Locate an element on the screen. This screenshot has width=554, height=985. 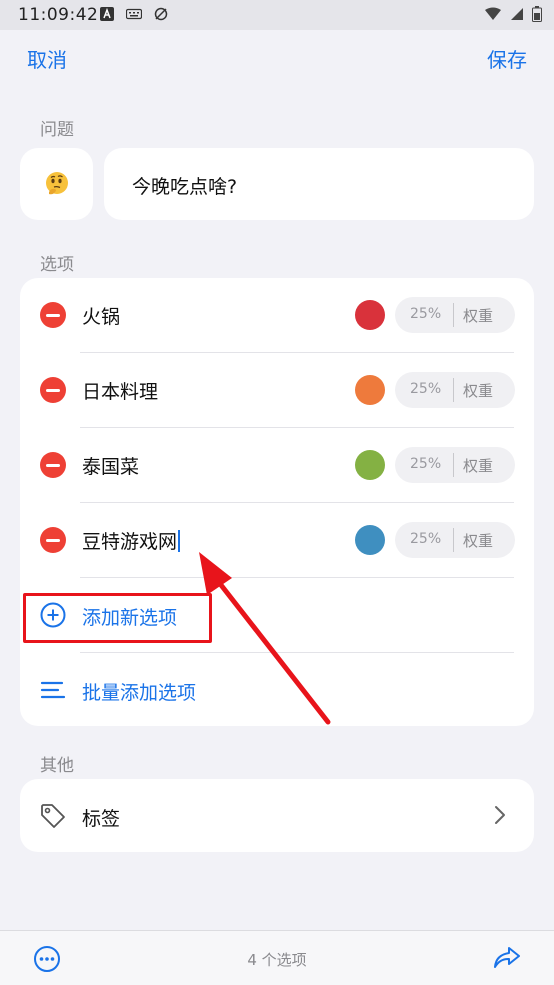
option-row: 泰国菜 25% 权重 is located at coordinates (277, 465).